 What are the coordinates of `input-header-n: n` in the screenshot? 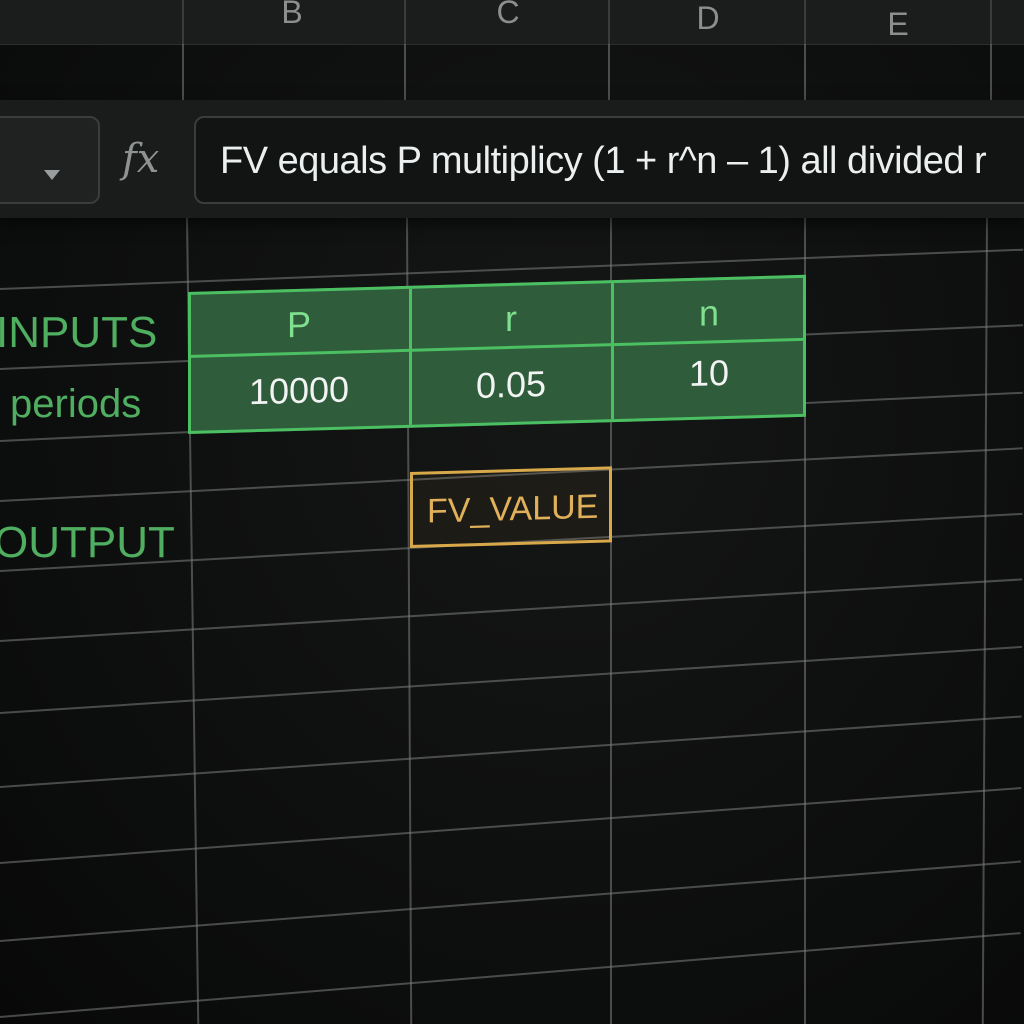 It's located at (709, 313).